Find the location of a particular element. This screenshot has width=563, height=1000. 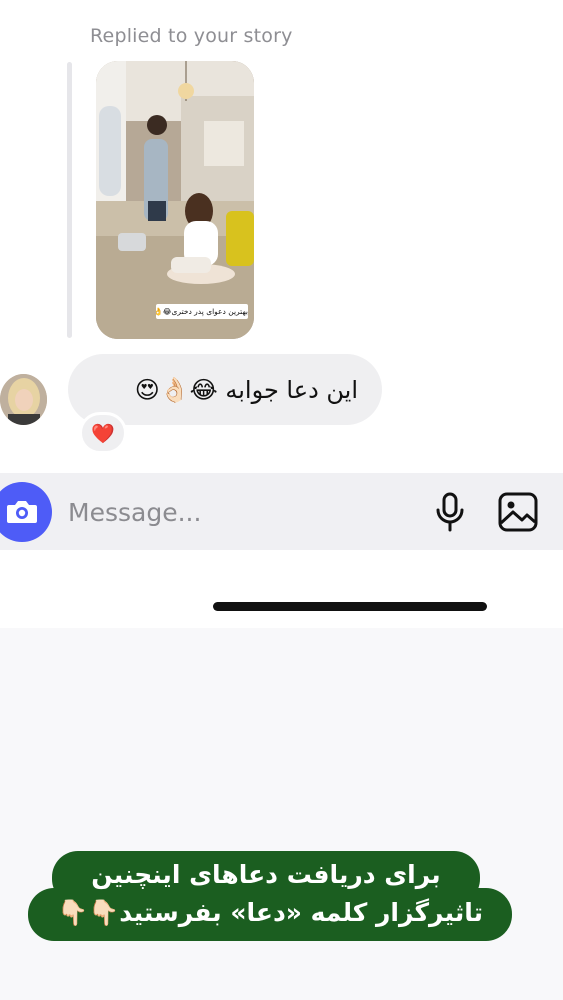

message-text: این دعا جوابه 😂👌🏻😍 is located at coordinates (246, 389).